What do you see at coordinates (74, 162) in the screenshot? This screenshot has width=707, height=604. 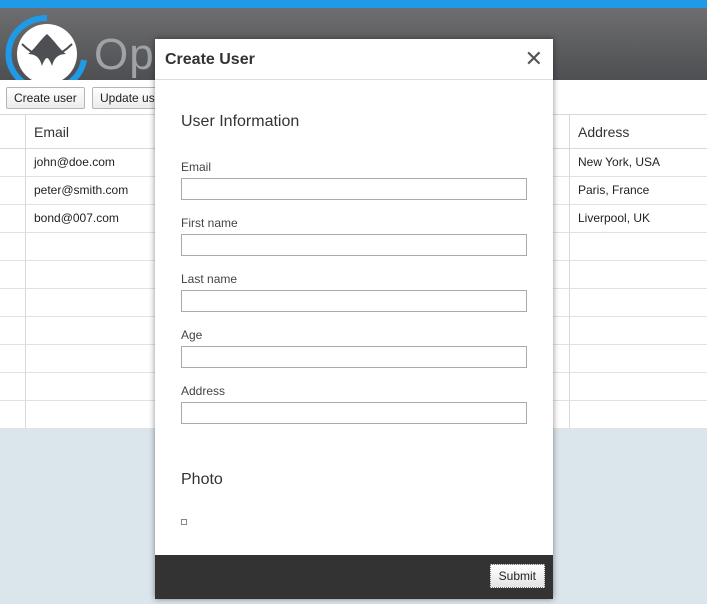 I see `cell-email: john@doe.com` at bounding box center [74, 162].